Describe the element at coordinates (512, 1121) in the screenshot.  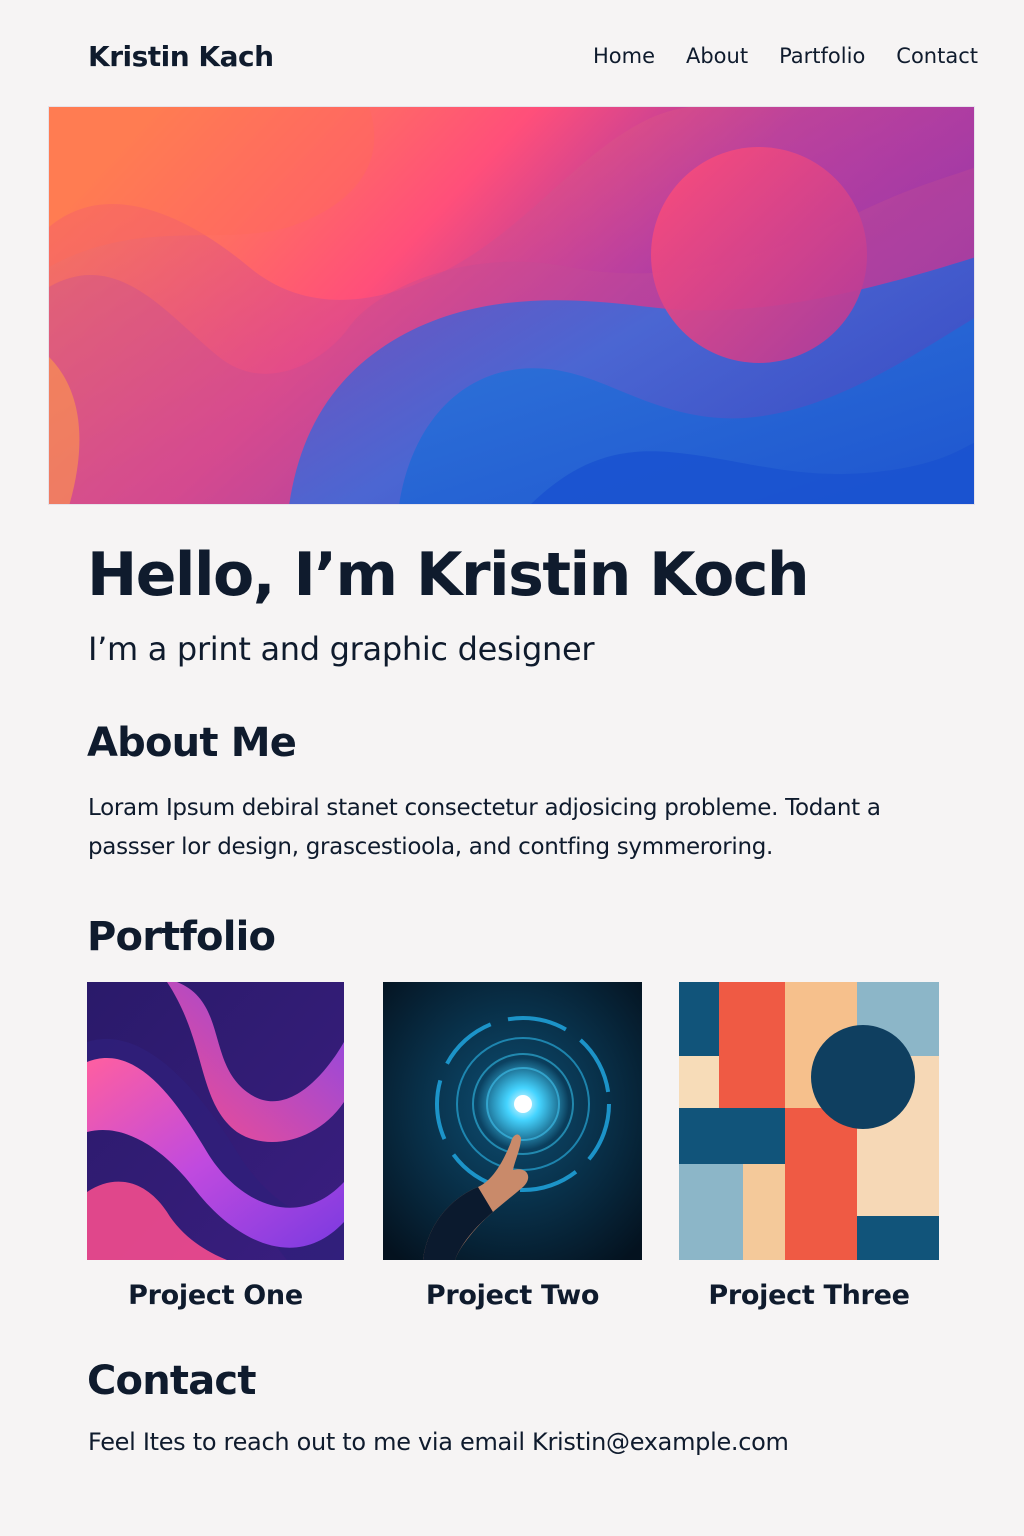
I see `project-two-thumbnail` at that location.